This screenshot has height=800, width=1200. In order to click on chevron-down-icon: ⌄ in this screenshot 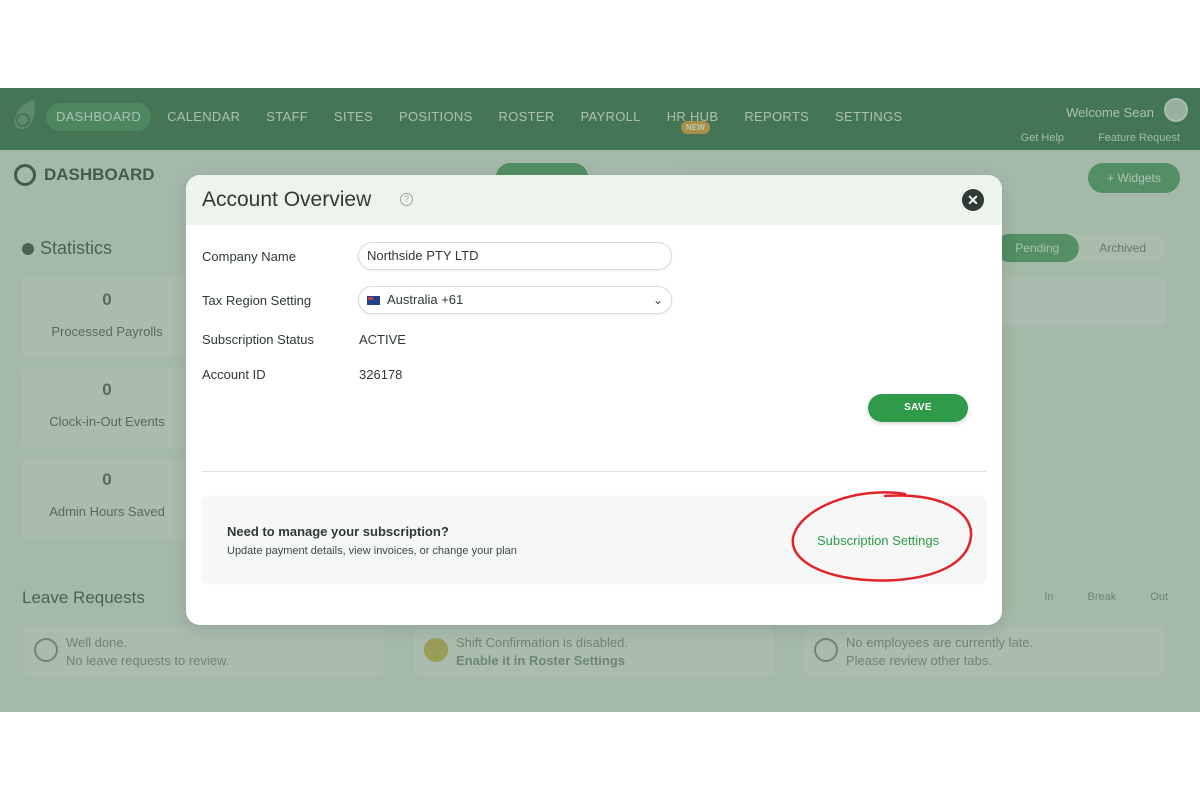, I will do `click(657, 300)`.